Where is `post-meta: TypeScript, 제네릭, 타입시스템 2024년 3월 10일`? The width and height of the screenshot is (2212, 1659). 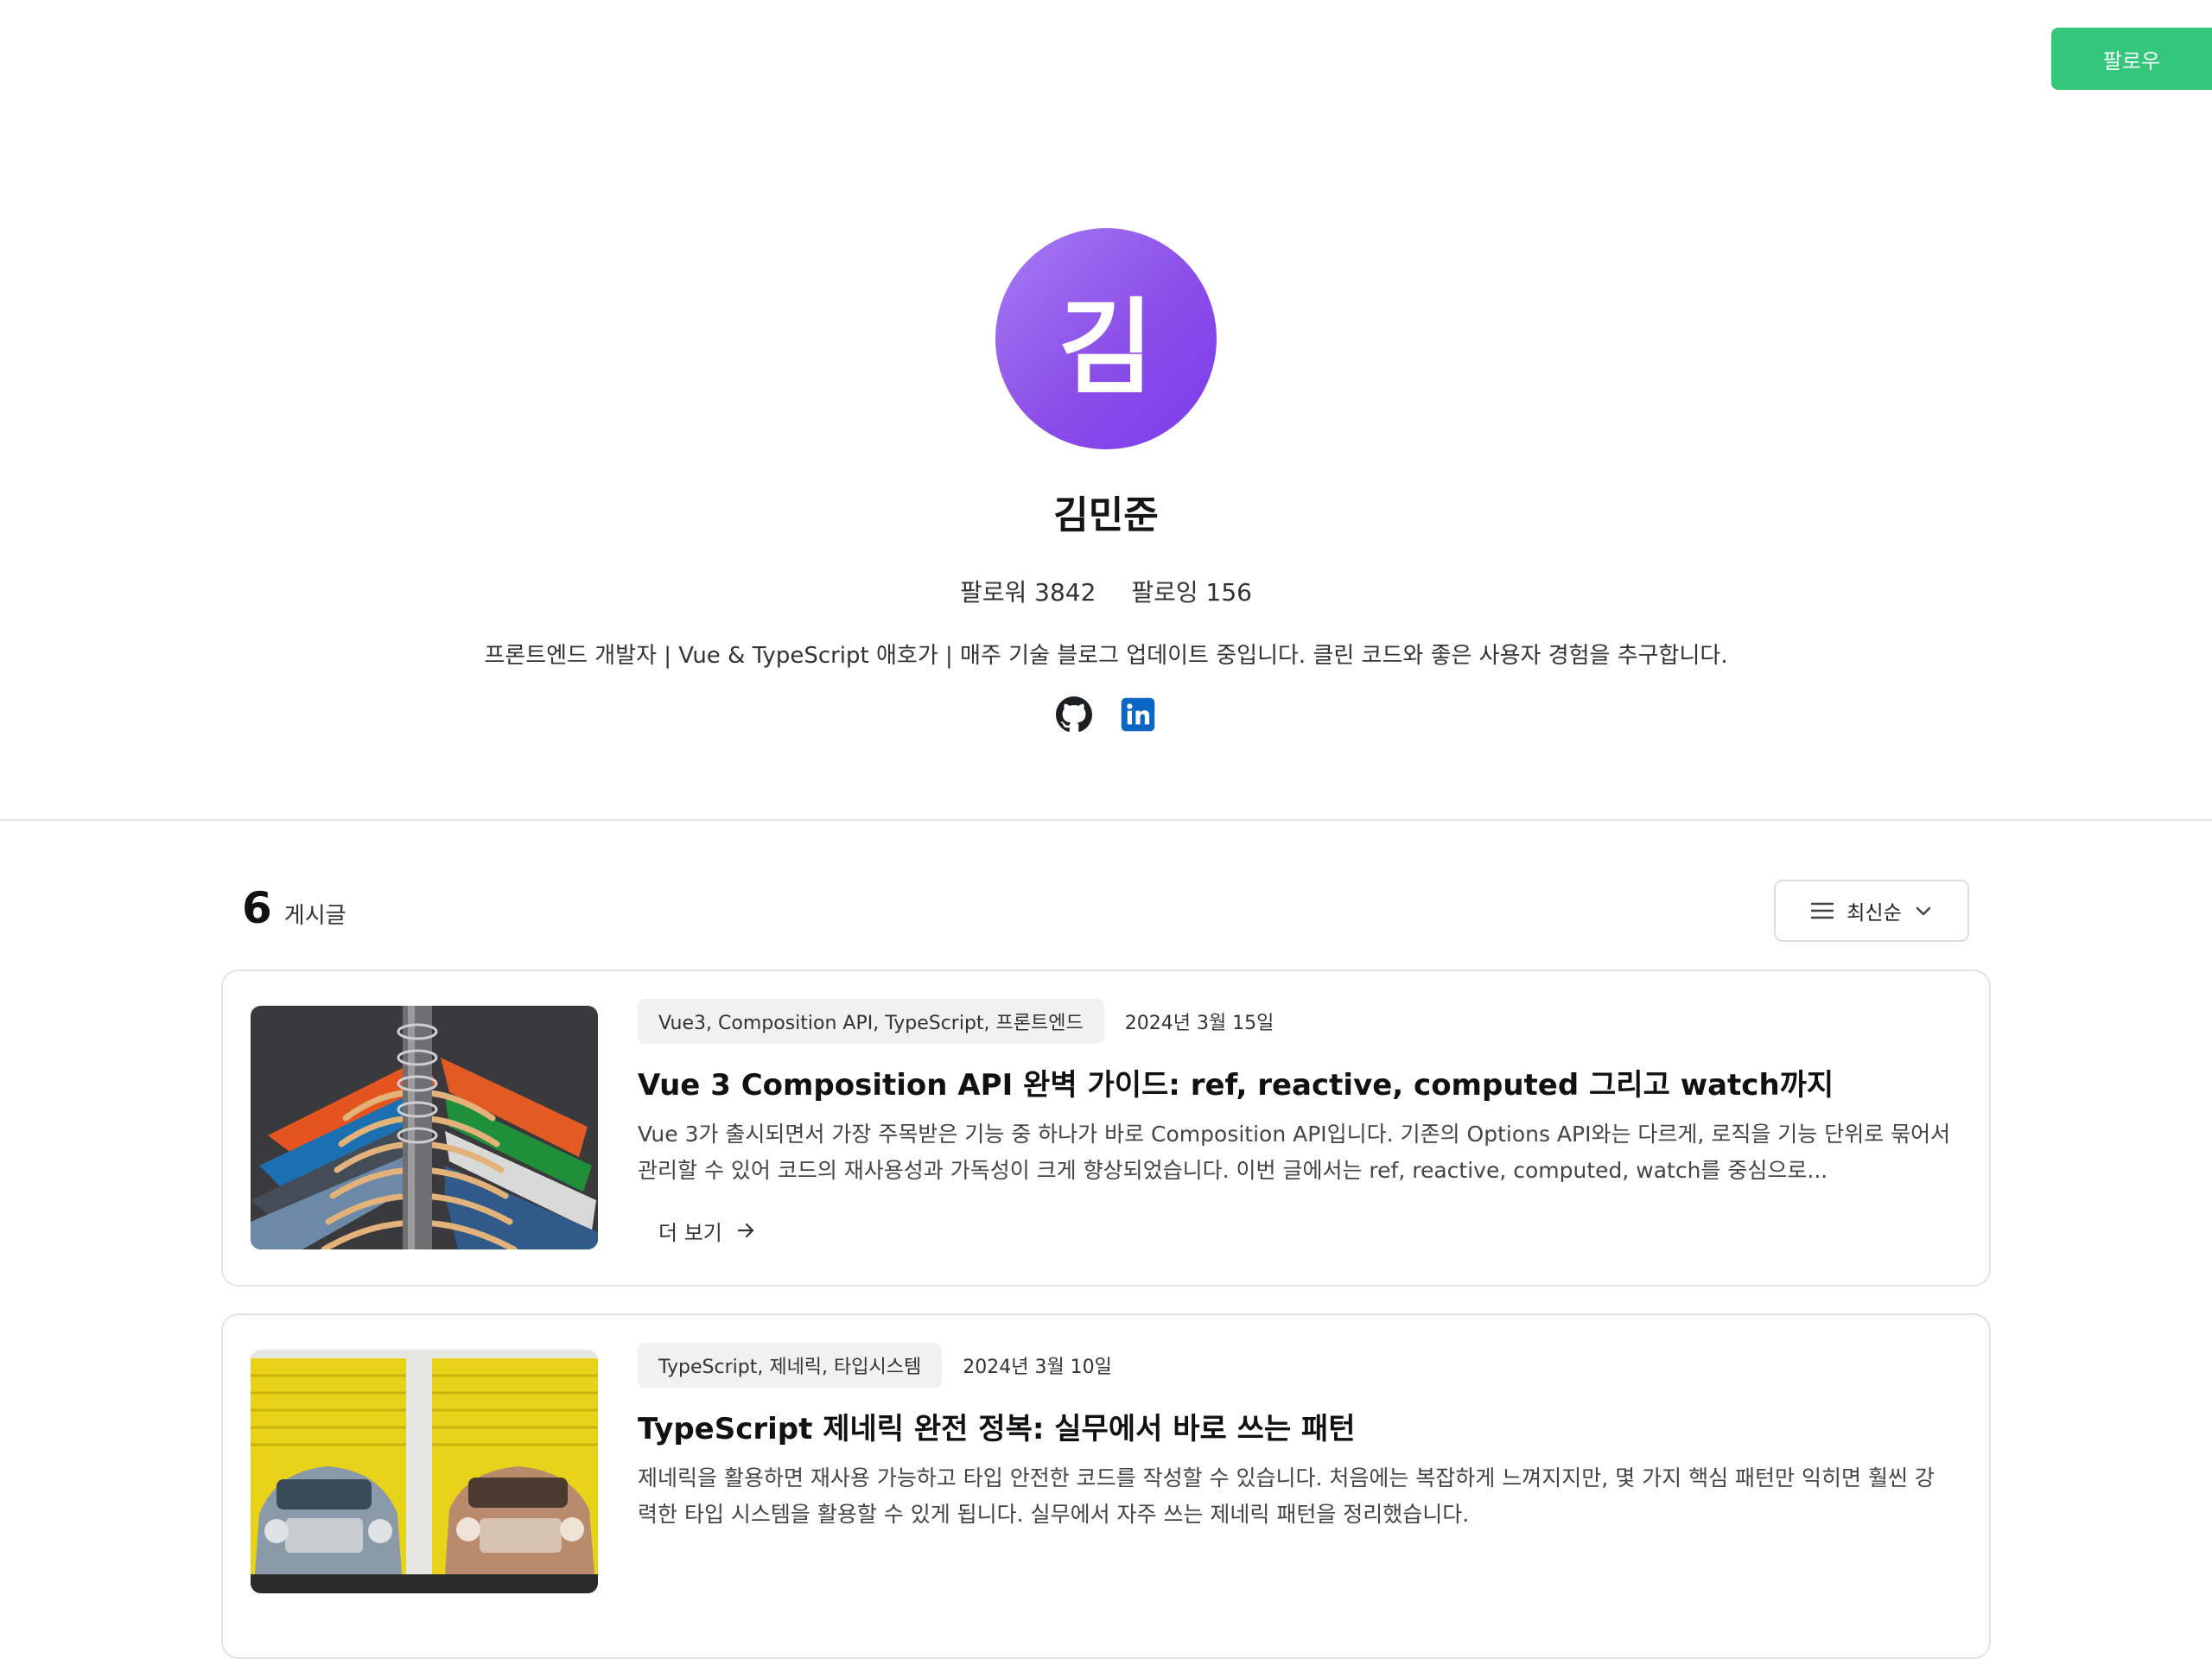 post-meta: TypeScript, 제네릭, 타입시스템 2024년 3월 10일 is located at coordinates (875, 1365).